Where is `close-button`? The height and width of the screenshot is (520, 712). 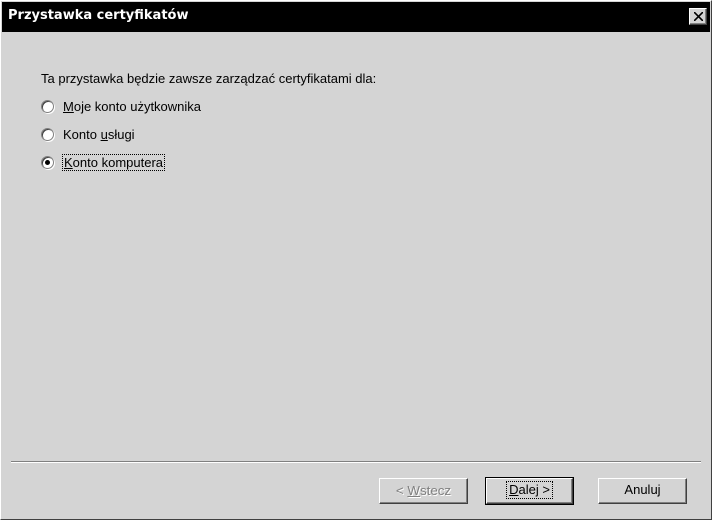 close-button is located at coordinates (698, 16).